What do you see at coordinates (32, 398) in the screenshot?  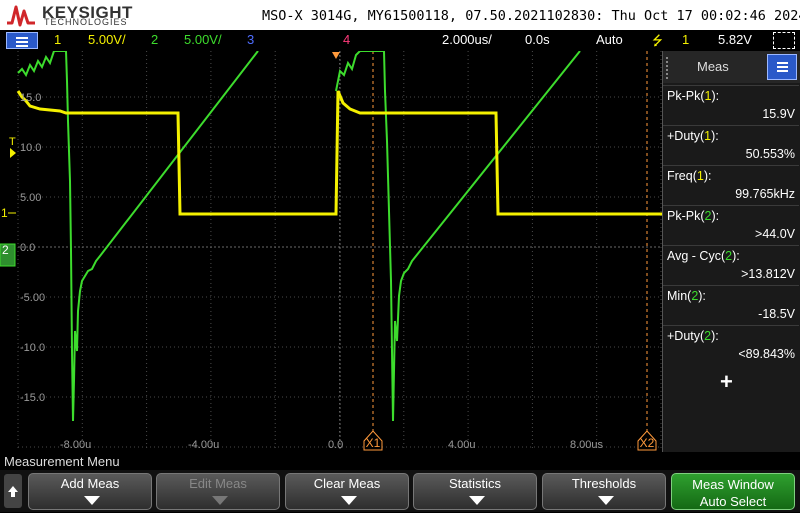 I see `y-tick-label: -15.0` at bounding box center [32, 398].